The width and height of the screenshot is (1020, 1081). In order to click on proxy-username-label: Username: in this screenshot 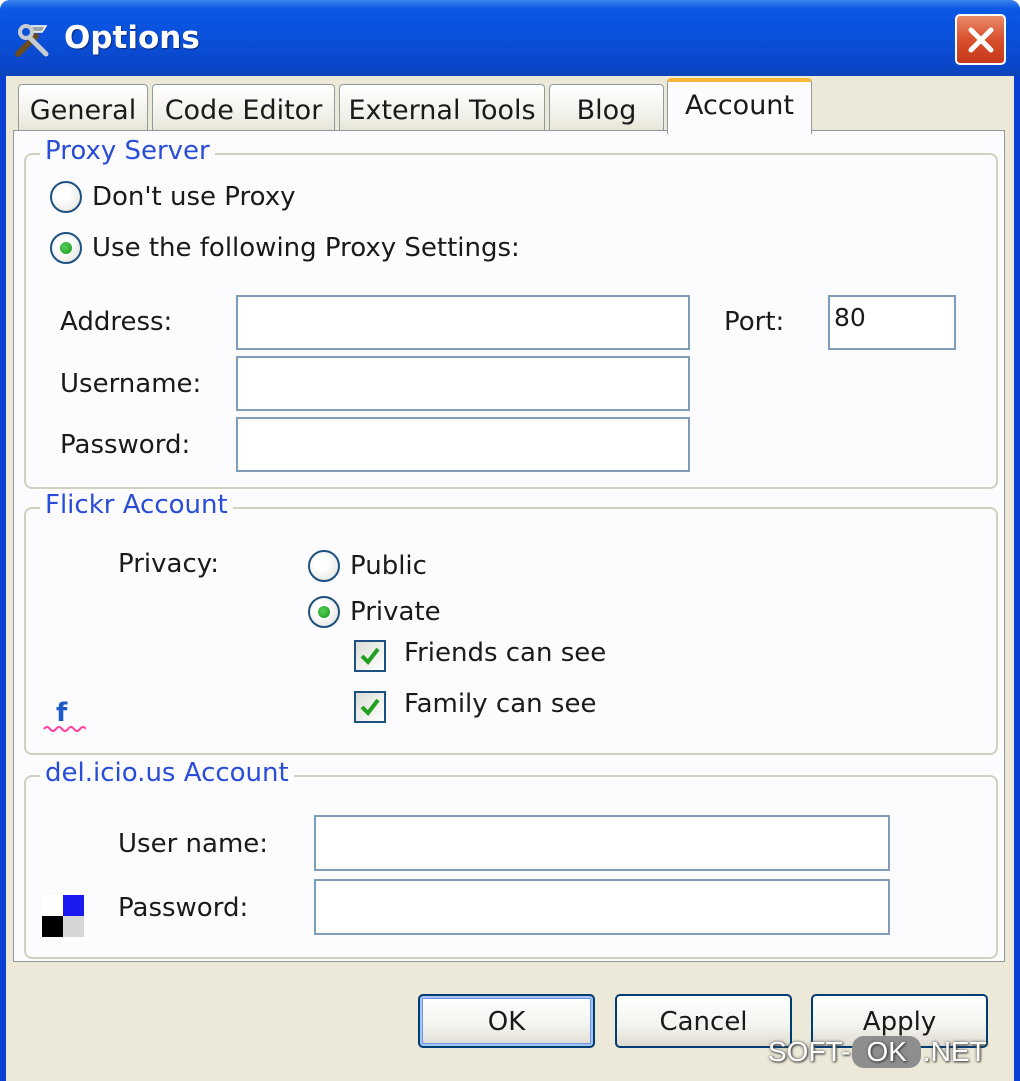, I will do `click(131, 384)`.